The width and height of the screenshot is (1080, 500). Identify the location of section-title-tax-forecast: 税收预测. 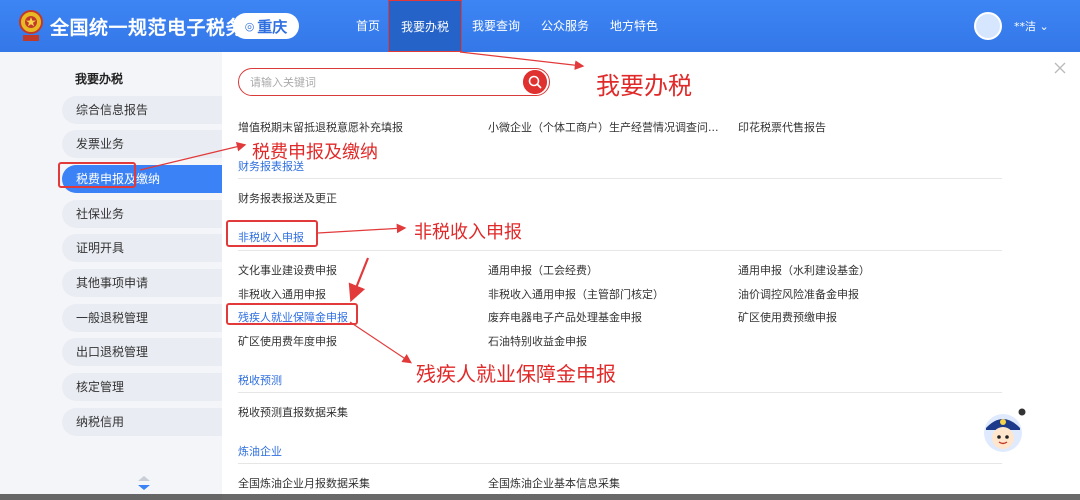
(260, 380).